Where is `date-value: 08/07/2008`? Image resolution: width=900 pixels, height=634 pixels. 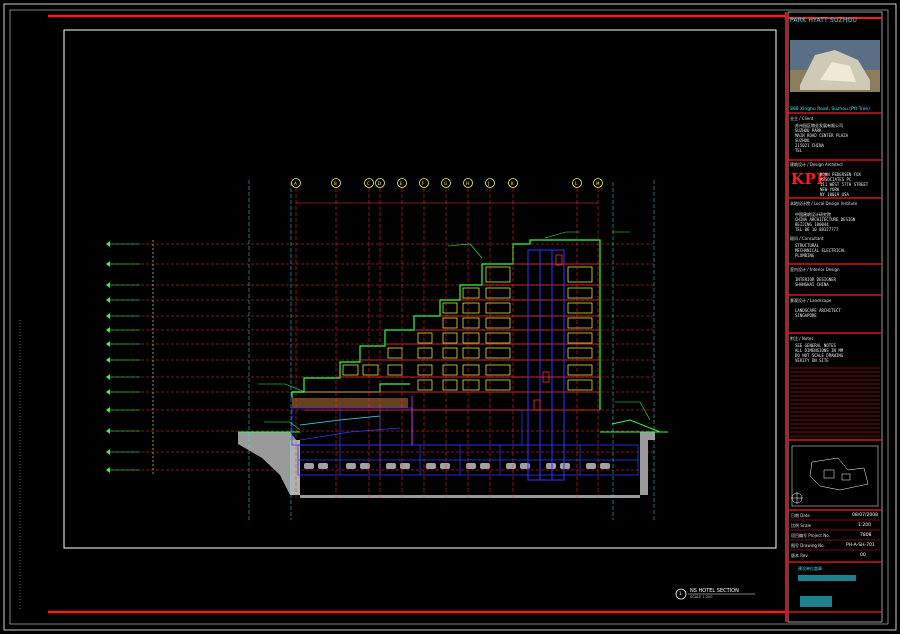
date-value: 08/07/2008 is located at coordinates (865, 515).